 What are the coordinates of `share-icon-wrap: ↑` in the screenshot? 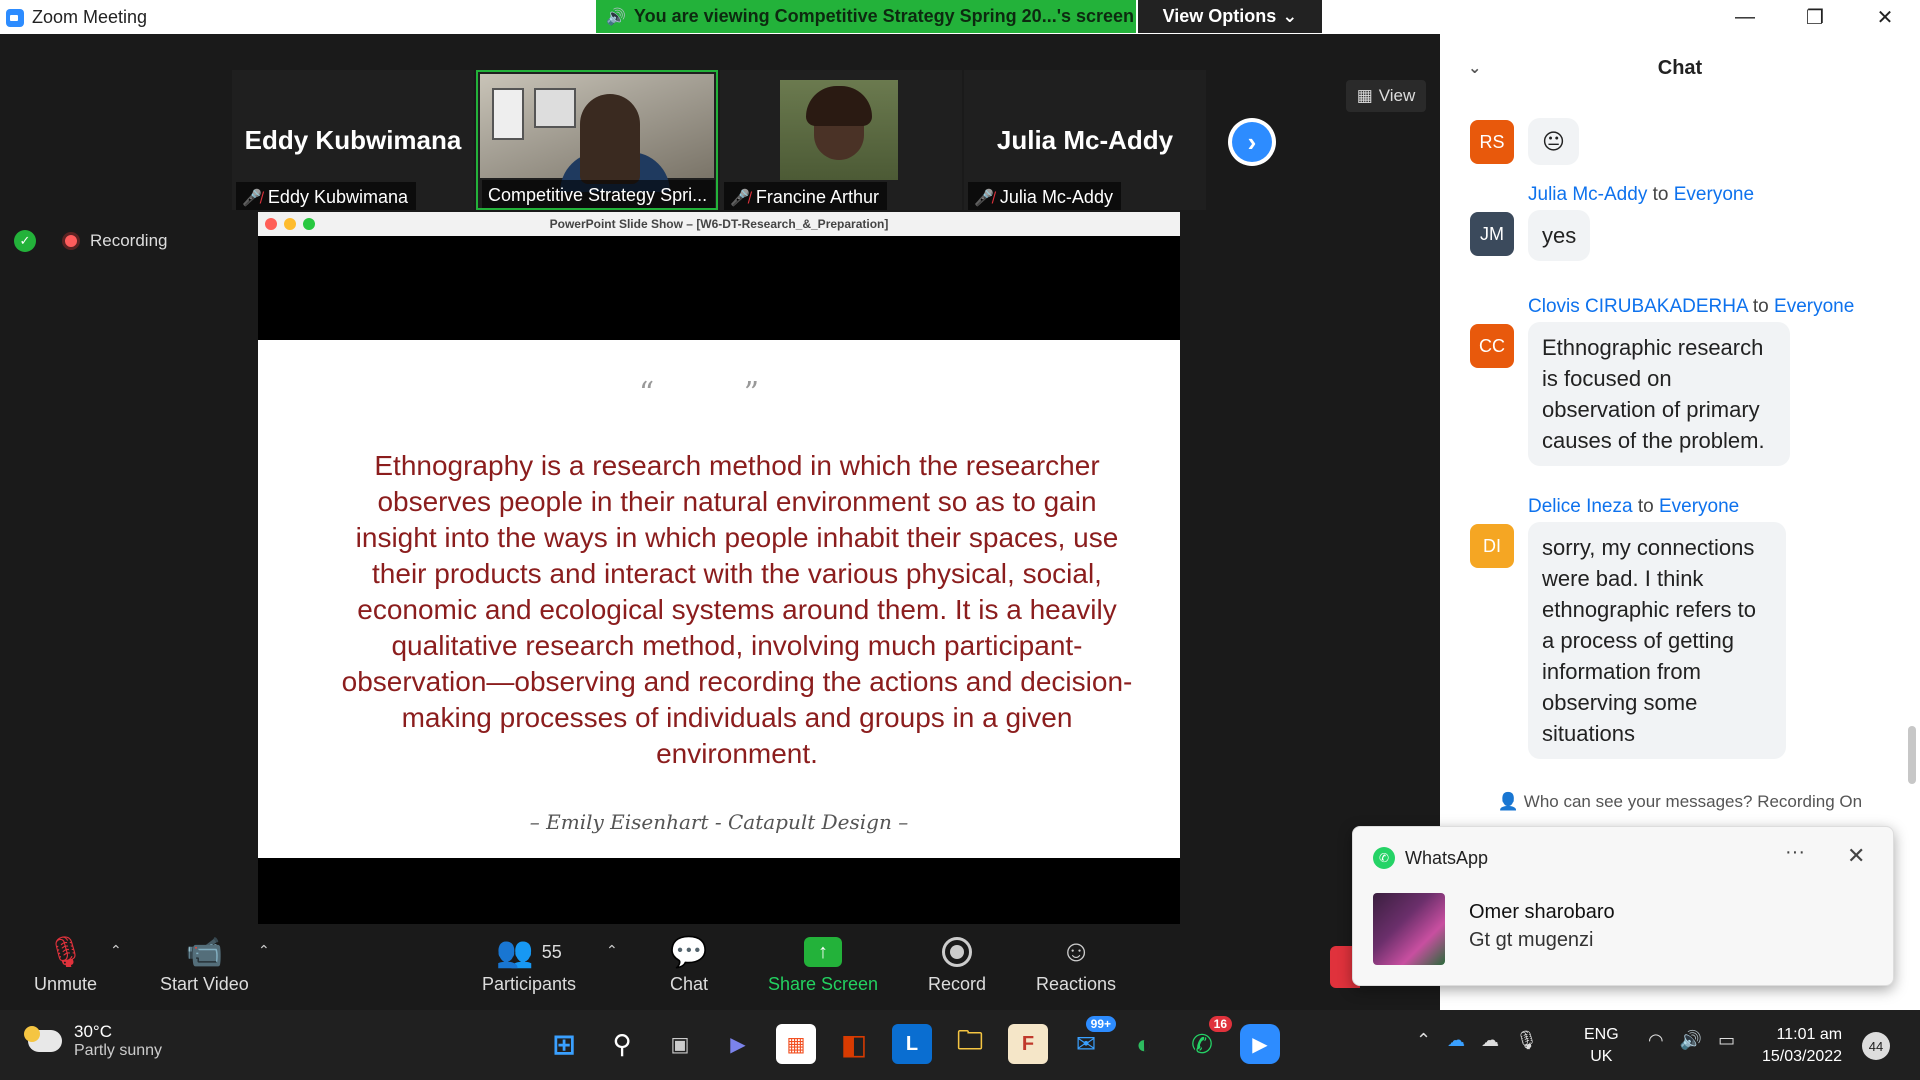 It's located at (823, 952).